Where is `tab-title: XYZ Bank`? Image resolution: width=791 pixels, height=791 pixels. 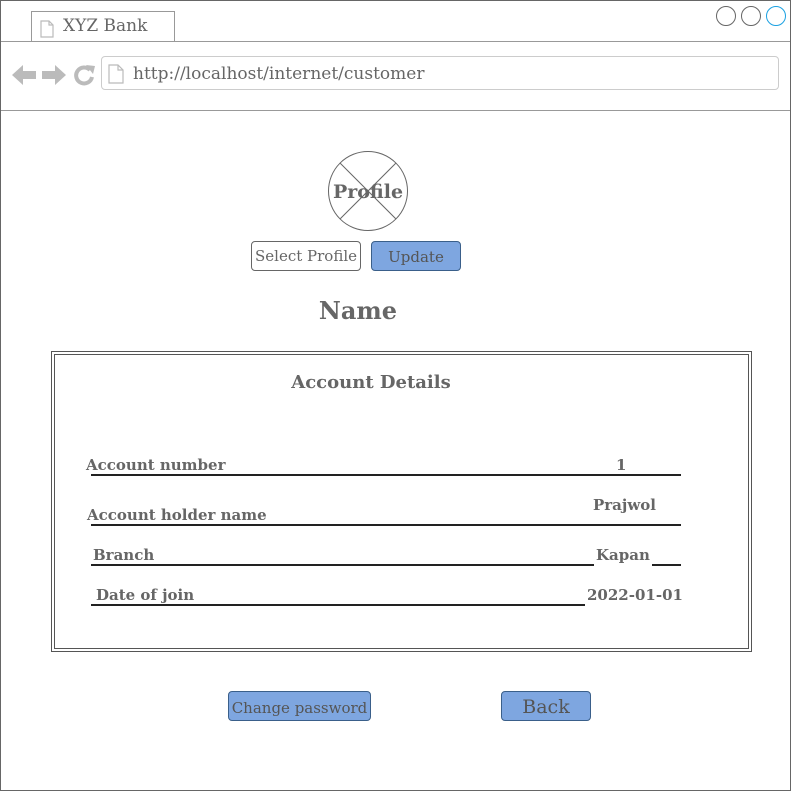 tab-title: XYZ Bank is located at coordinates (105, 26).